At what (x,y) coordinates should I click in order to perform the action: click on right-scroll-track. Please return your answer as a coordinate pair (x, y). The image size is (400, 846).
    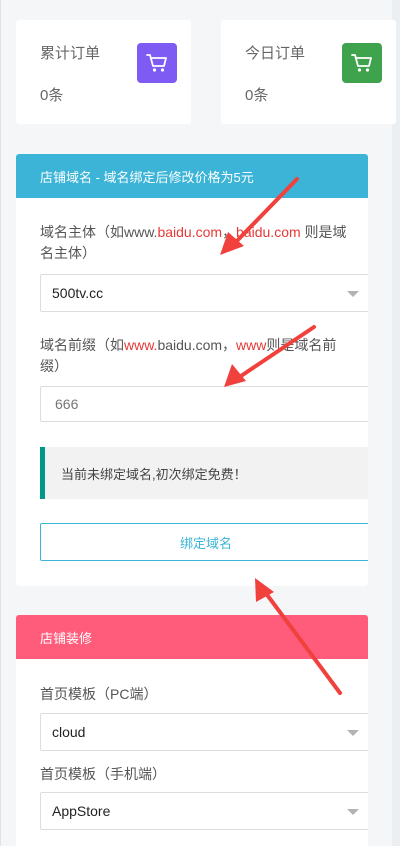
    Looking at the image, I should click on (396, 423).